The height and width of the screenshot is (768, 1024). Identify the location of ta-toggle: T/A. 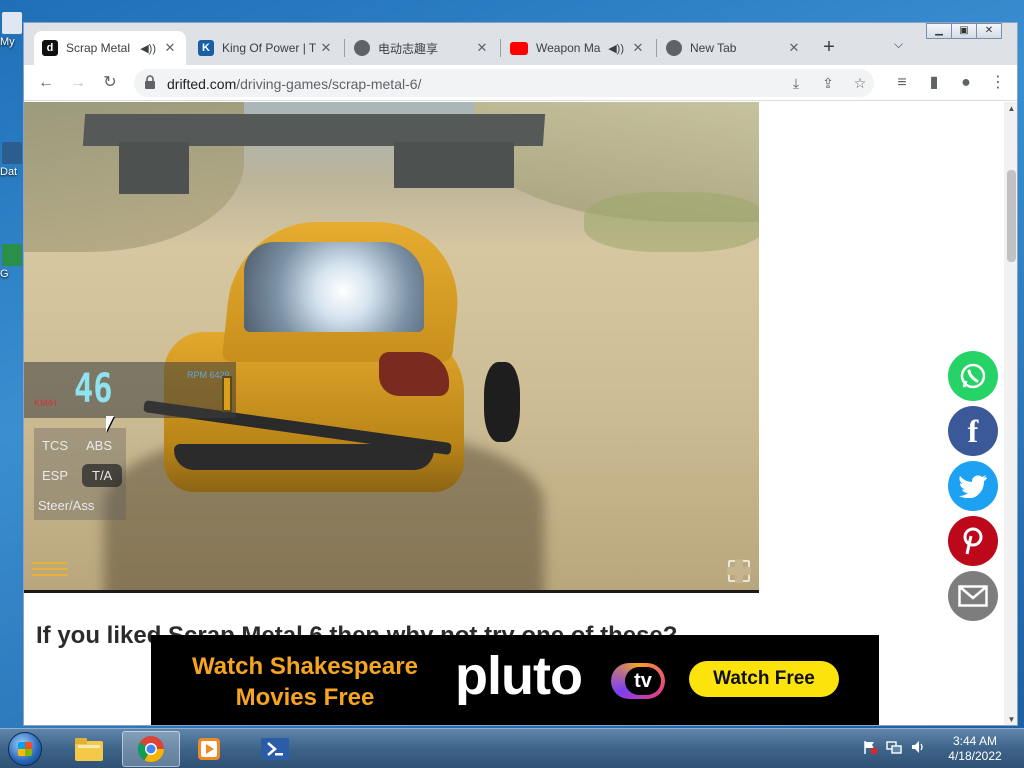
(102, 475).